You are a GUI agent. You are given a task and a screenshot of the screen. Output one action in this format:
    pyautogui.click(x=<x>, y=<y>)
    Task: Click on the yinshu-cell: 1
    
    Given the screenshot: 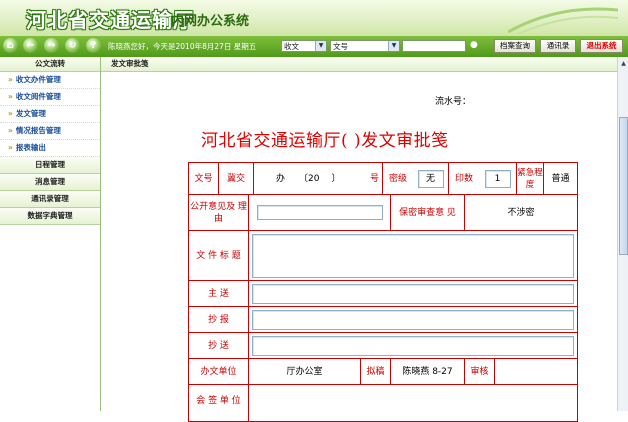 What is the action you would take?
    pyautogui.click(x=498, y=179)
    